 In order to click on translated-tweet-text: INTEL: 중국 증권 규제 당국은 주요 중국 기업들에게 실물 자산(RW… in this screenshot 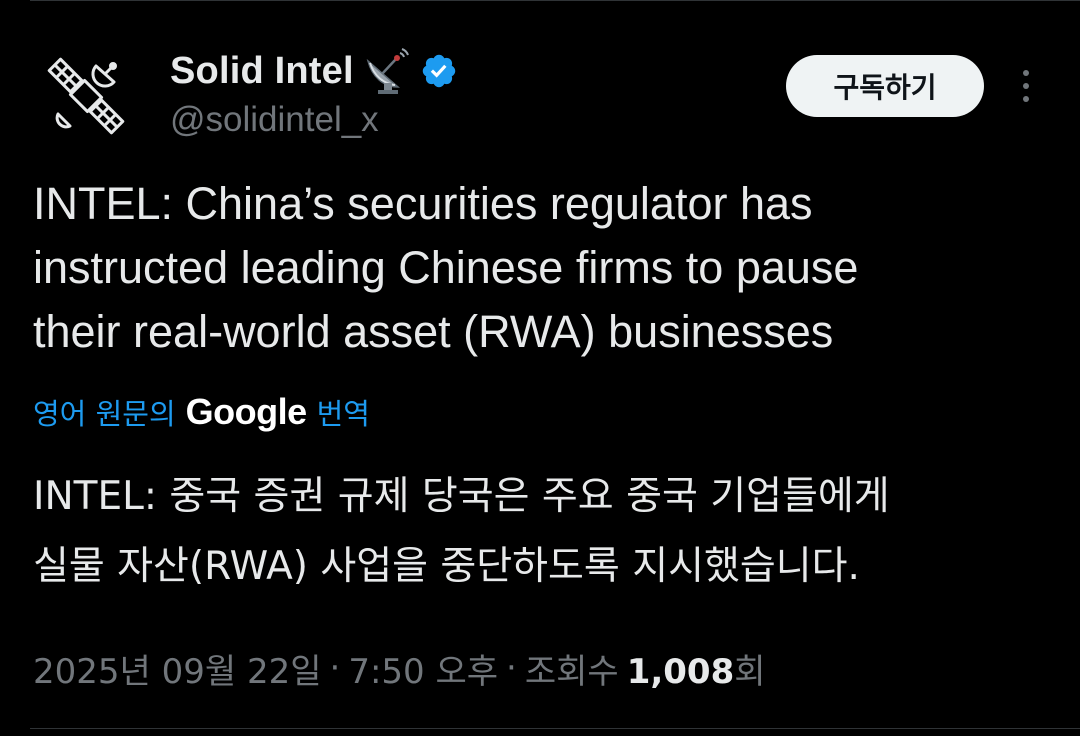, I will do `click(461, 531)`.